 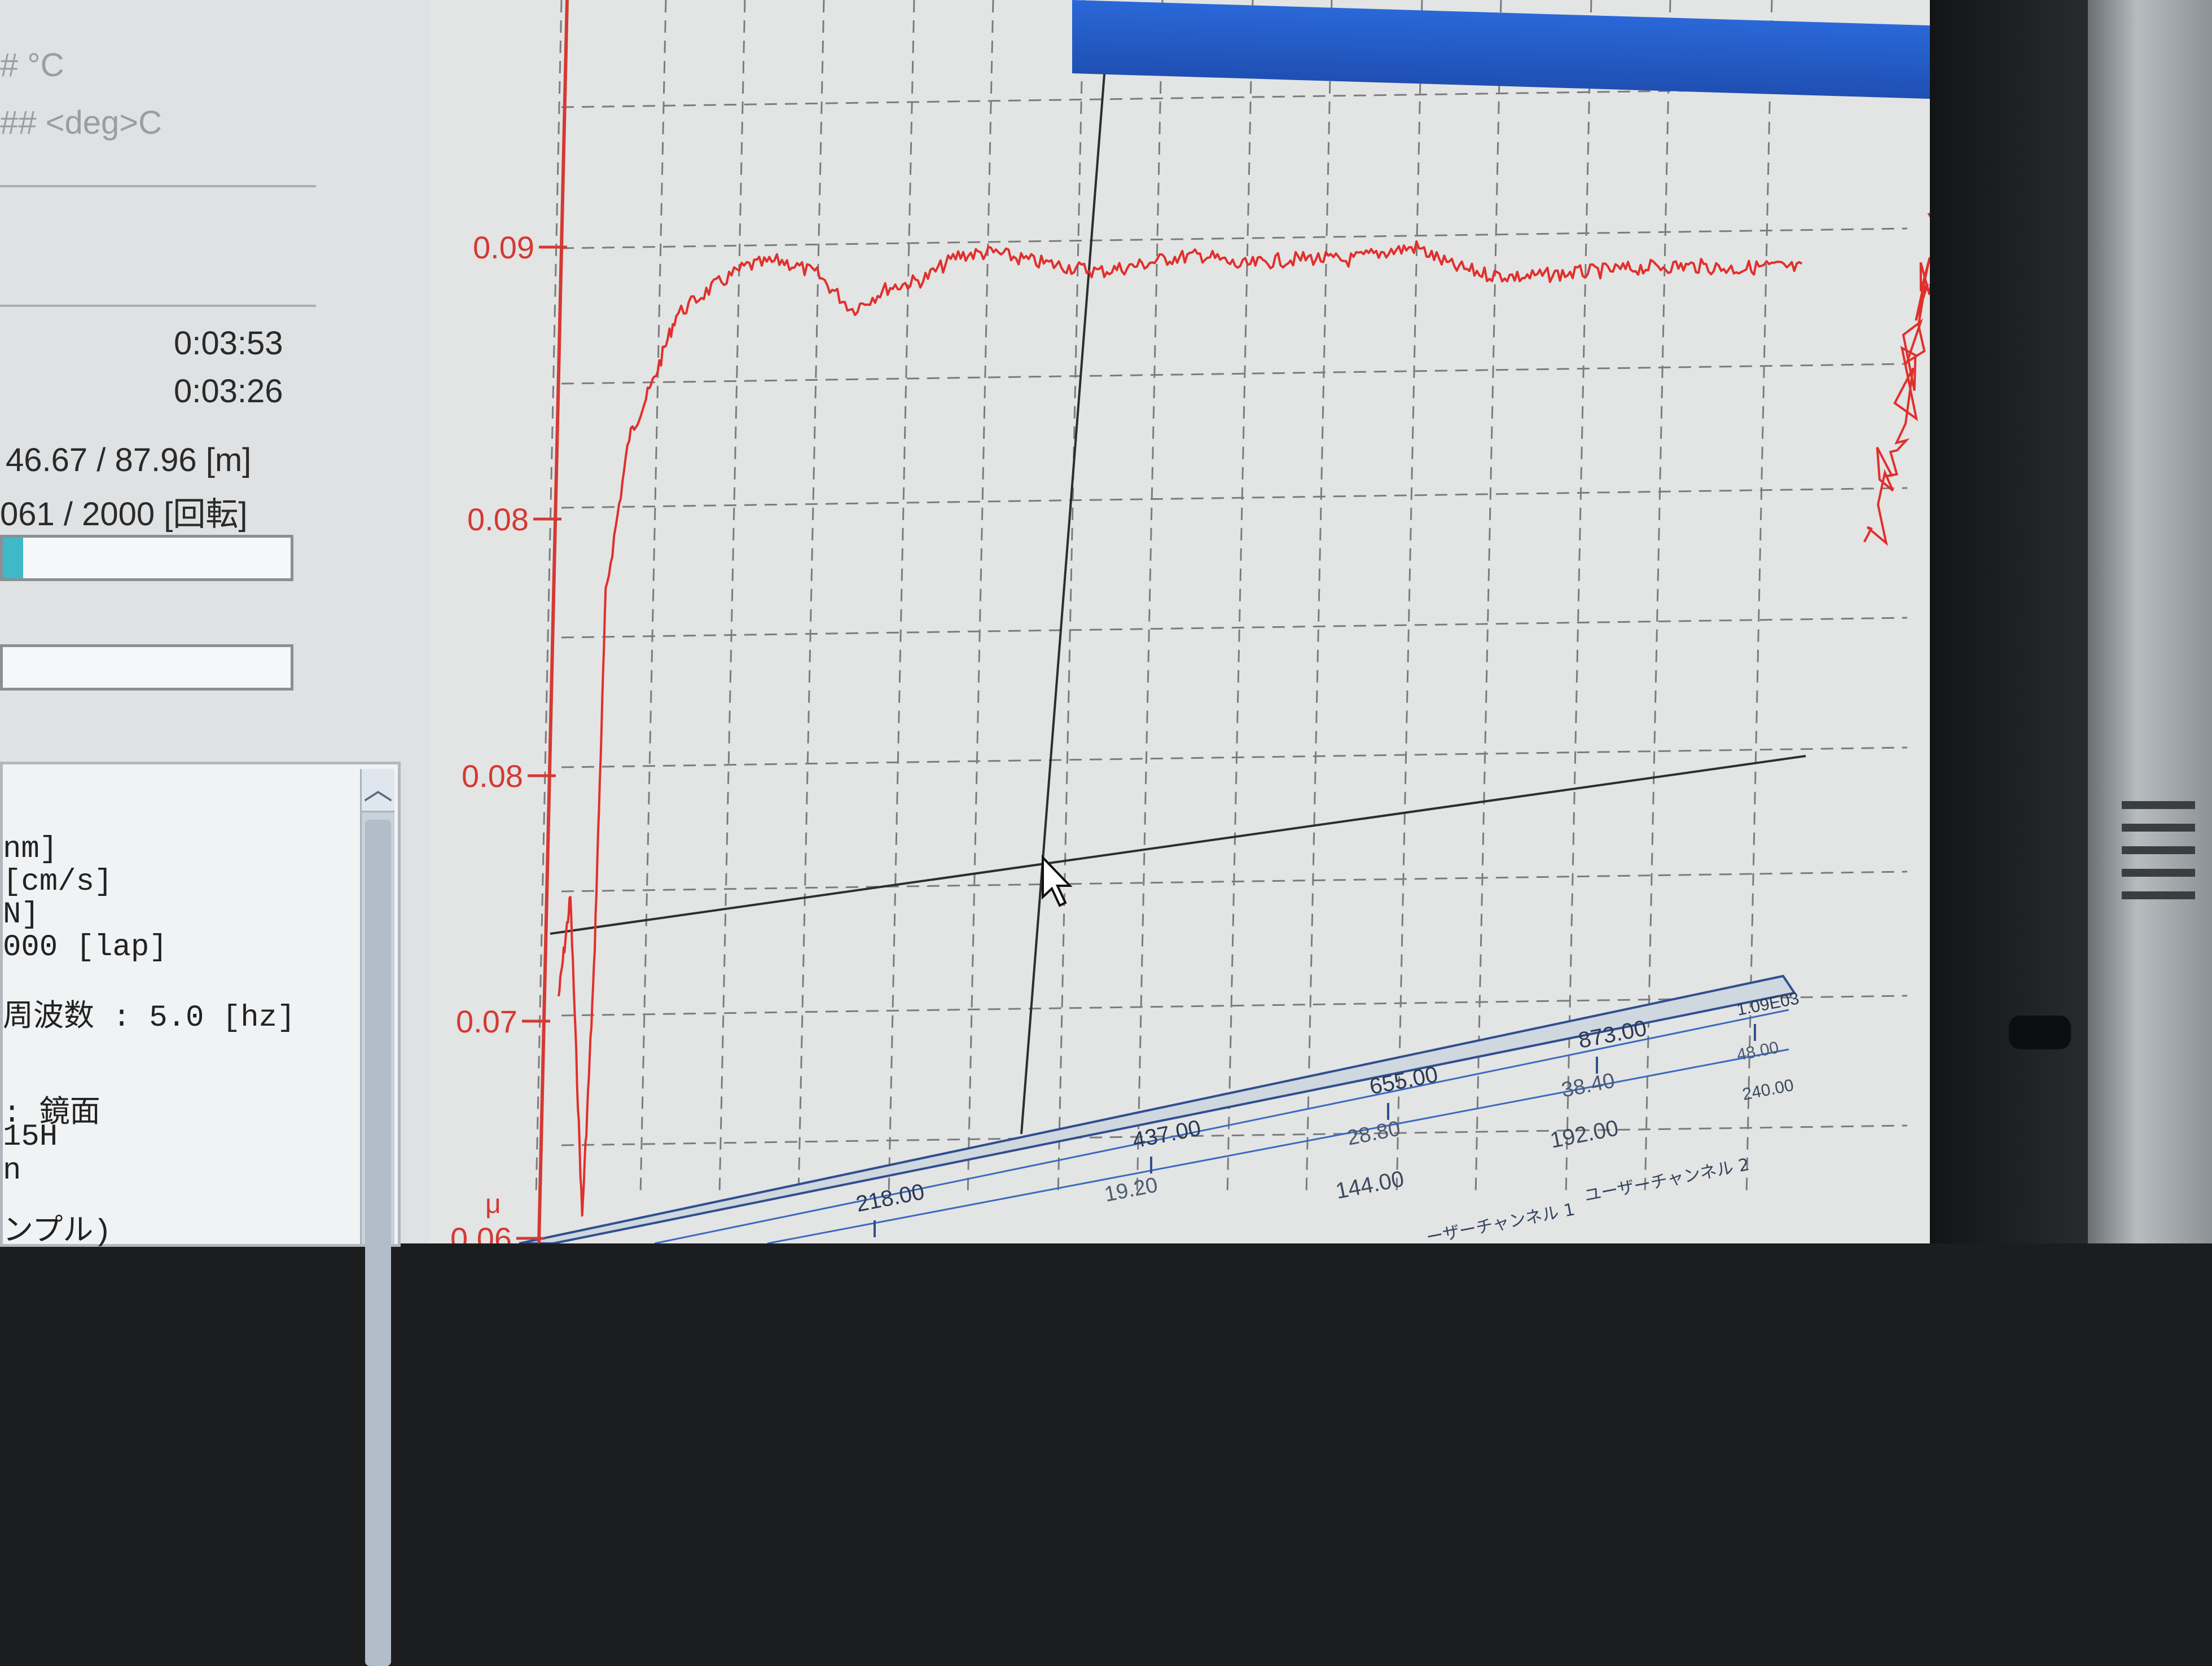 What do you see at coordinates (1584, 1134) in the screenshot?
I see `x-tick-label: 192.00` at bounding box center [1584, 1134].